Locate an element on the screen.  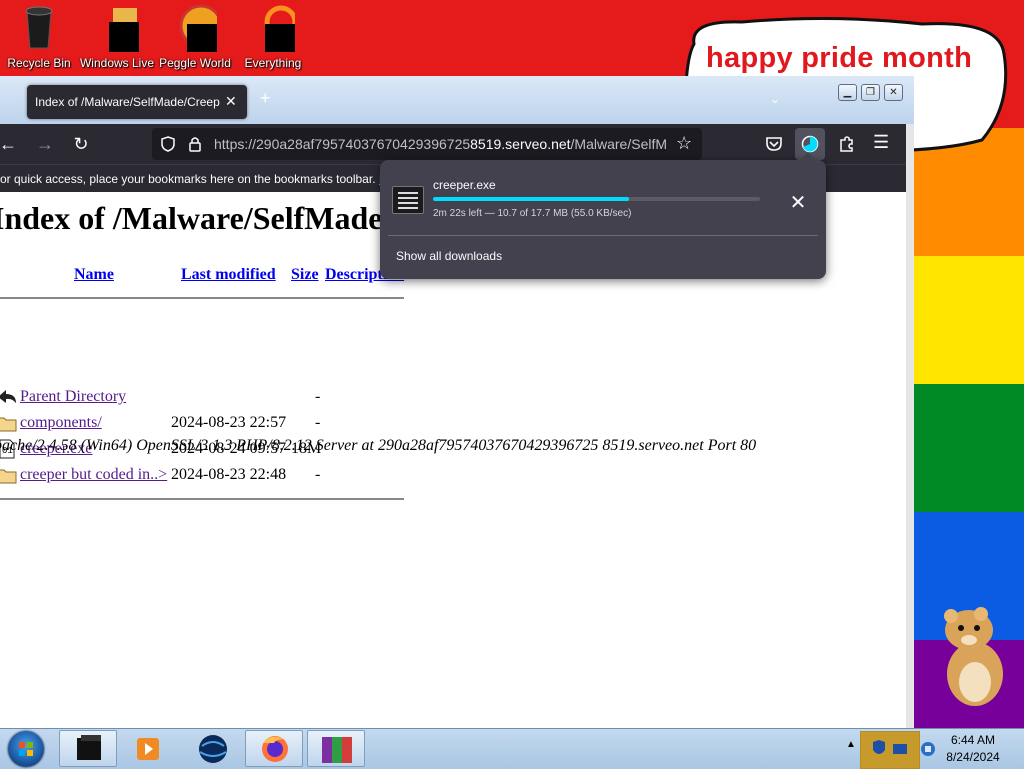
scrollbar is located at coordinates (910, 426).